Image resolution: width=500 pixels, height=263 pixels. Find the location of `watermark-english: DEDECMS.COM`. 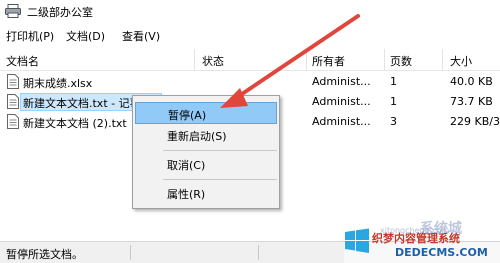

watermark-english: DEDECMS.COM is located at coordinates (441, 252).